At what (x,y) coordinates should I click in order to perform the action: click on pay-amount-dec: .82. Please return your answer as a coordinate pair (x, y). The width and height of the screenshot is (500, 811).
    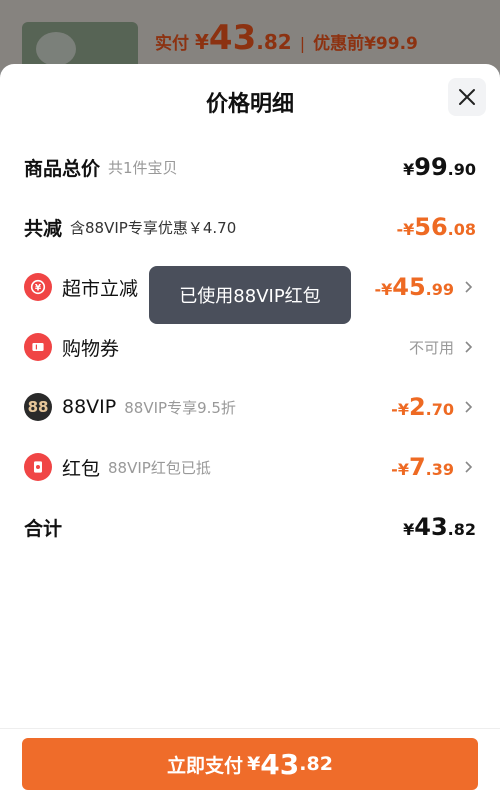
    Looking at the image, I should click on (274, 42).